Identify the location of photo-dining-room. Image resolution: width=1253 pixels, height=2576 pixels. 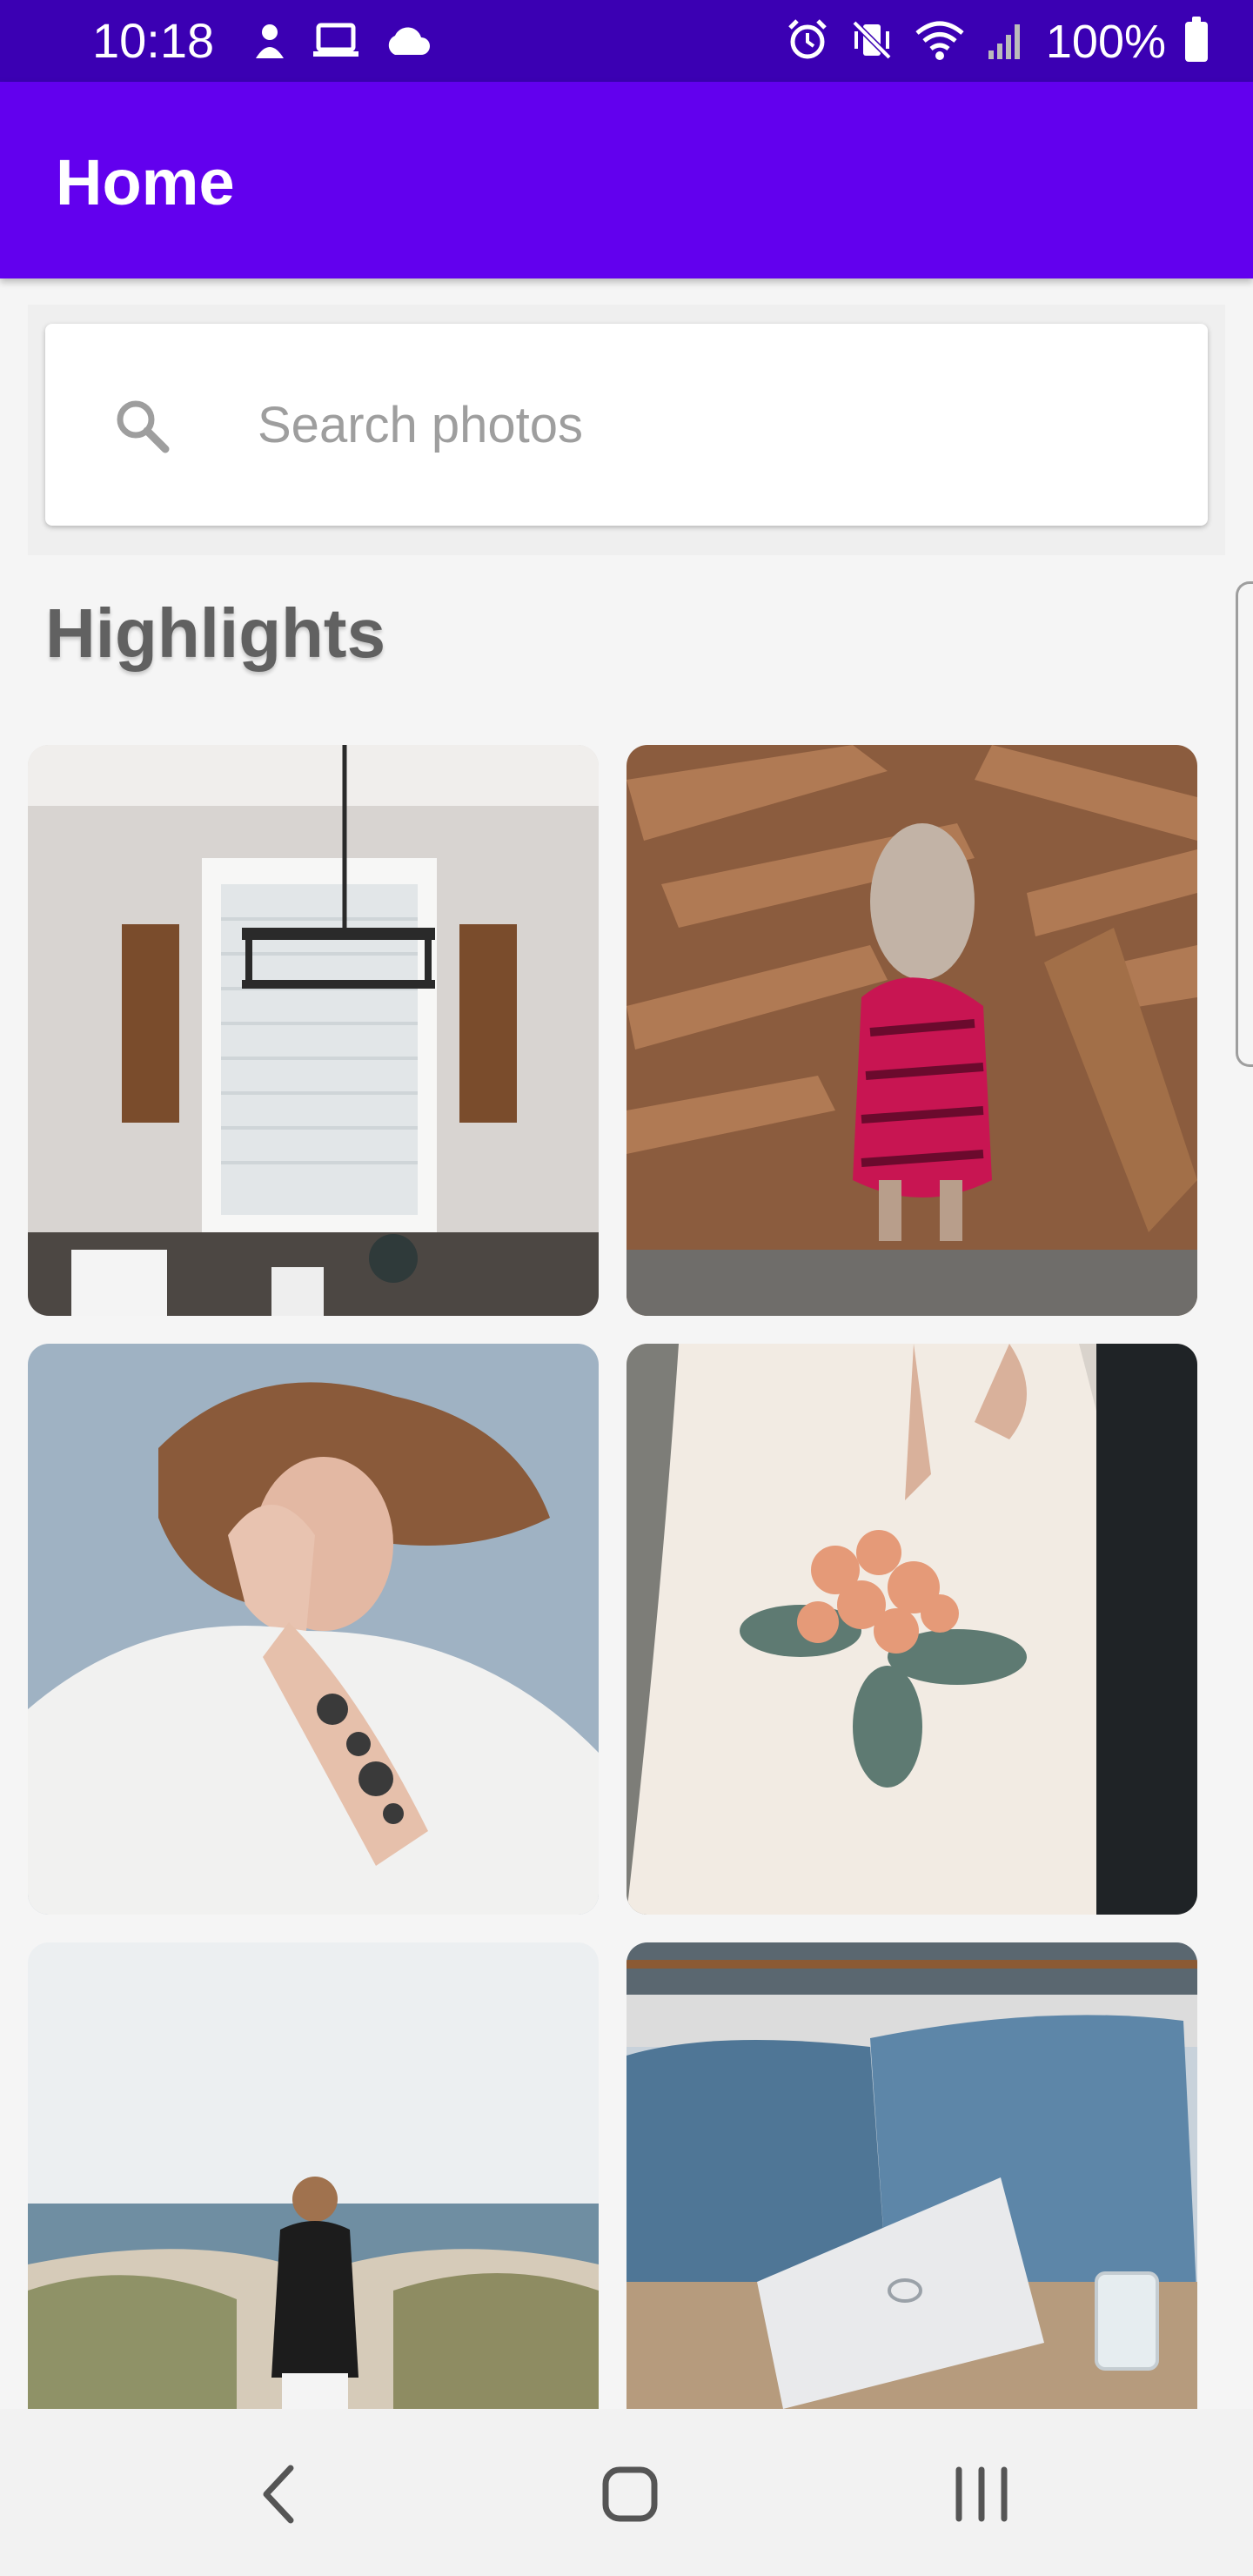
(313, 1030).